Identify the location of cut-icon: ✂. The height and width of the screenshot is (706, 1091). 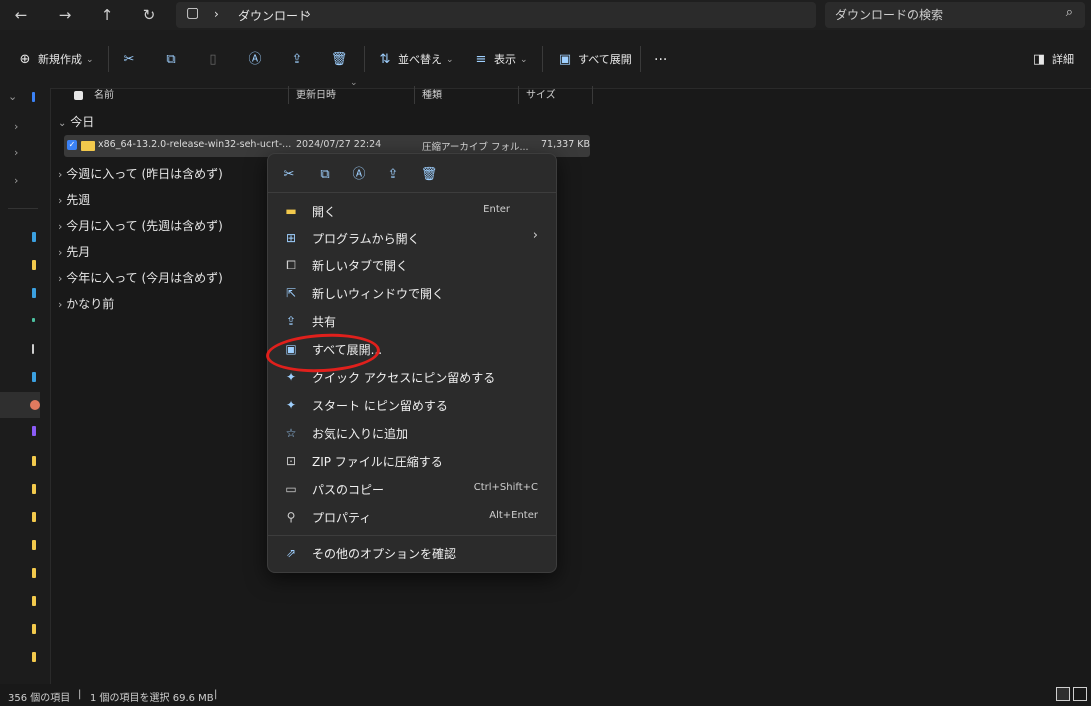
(289, 175).